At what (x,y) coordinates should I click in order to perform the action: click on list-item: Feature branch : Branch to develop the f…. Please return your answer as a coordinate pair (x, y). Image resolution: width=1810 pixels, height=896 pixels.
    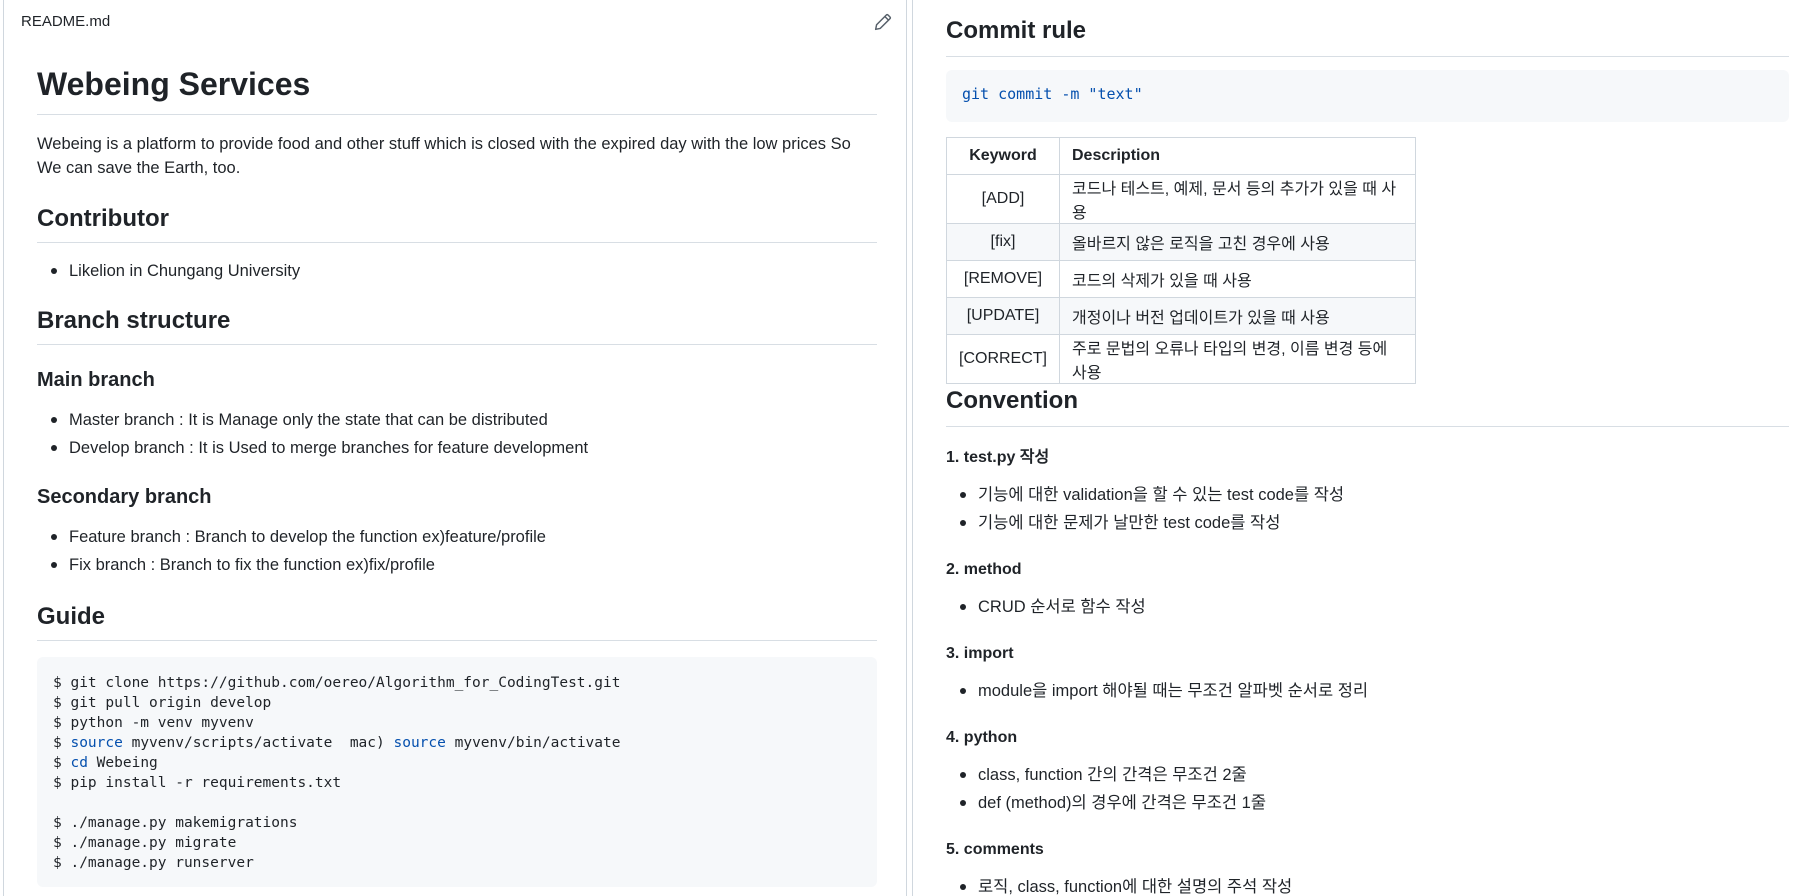
    Looking at the image, I should click on (291, 537).